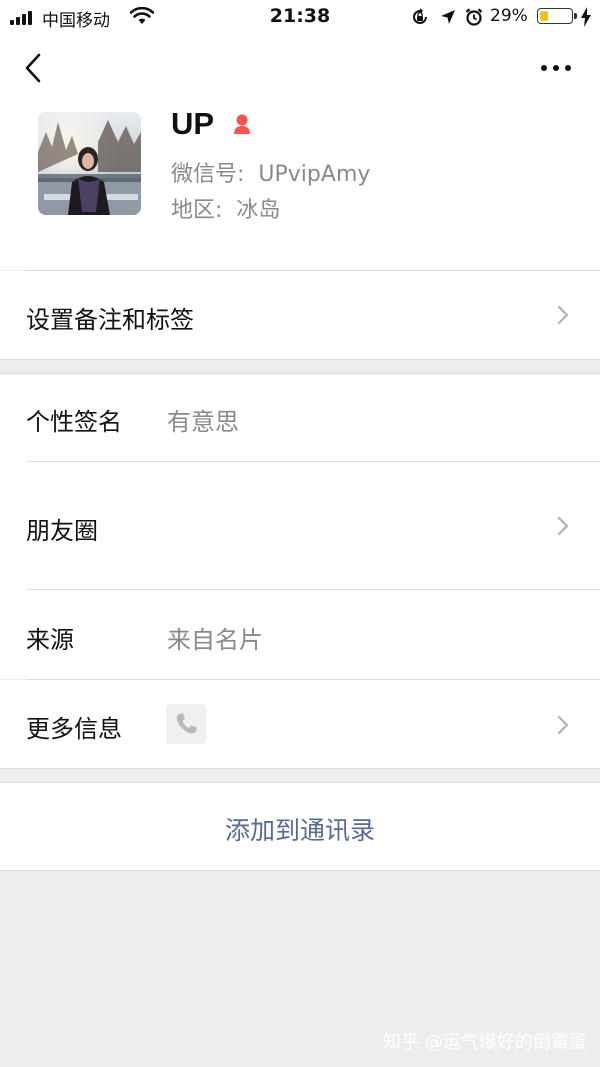  Describe the element at coordinates (203, 422) in the screenshot. I see `signature-value: 有意思` at that location.